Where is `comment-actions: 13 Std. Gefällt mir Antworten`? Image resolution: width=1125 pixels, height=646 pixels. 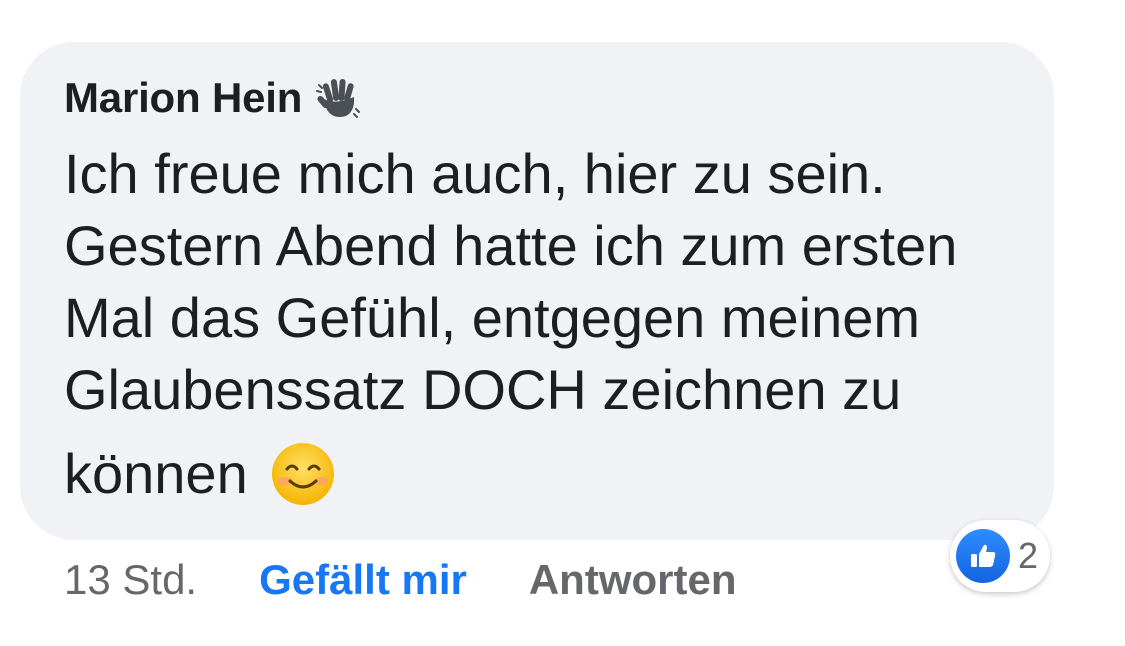
comment-actions: 13 Std. Gefällt mir Antworten is located at coordinates (400, 580).